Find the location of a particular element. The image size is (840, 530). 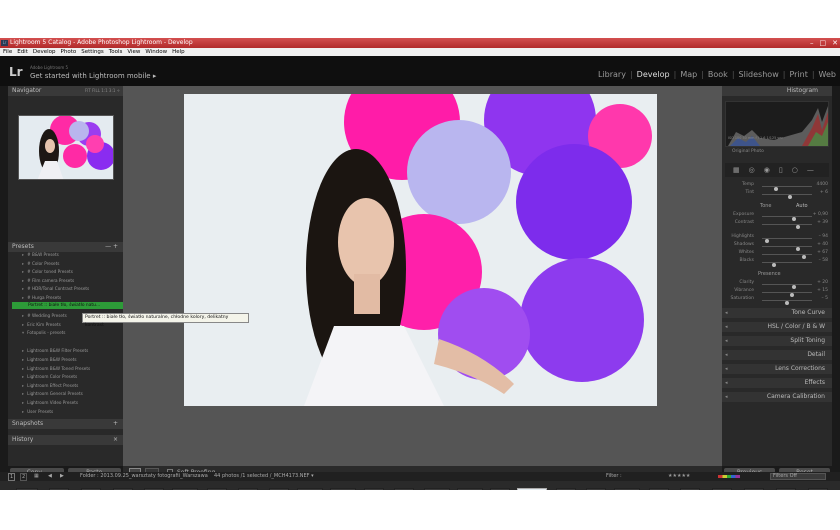

preset-folder: ▸ # HDR/Tonal Contrast Presets is located at coordinates (55, 289).